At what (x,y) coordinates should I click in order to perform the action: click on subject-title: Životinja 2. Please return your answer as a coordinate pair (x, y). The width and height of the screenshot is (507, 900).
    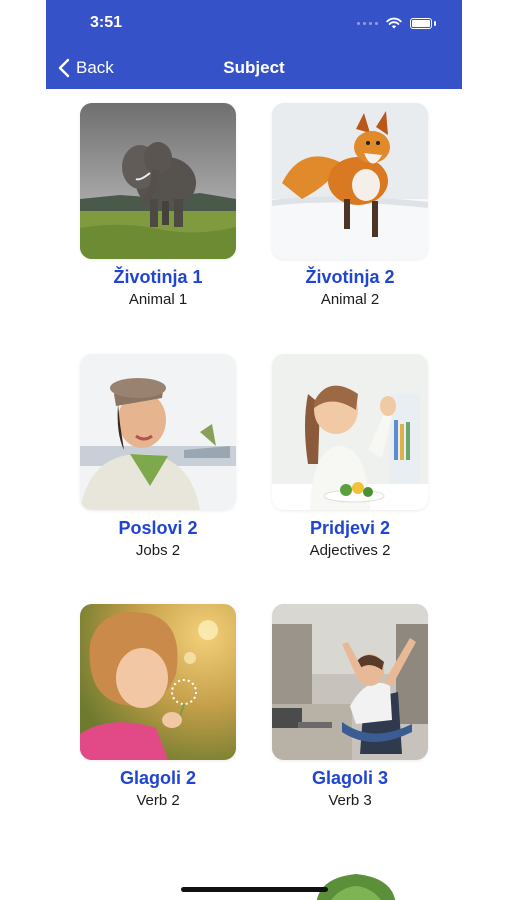
    Looking at the image, I should click on (350, 277).